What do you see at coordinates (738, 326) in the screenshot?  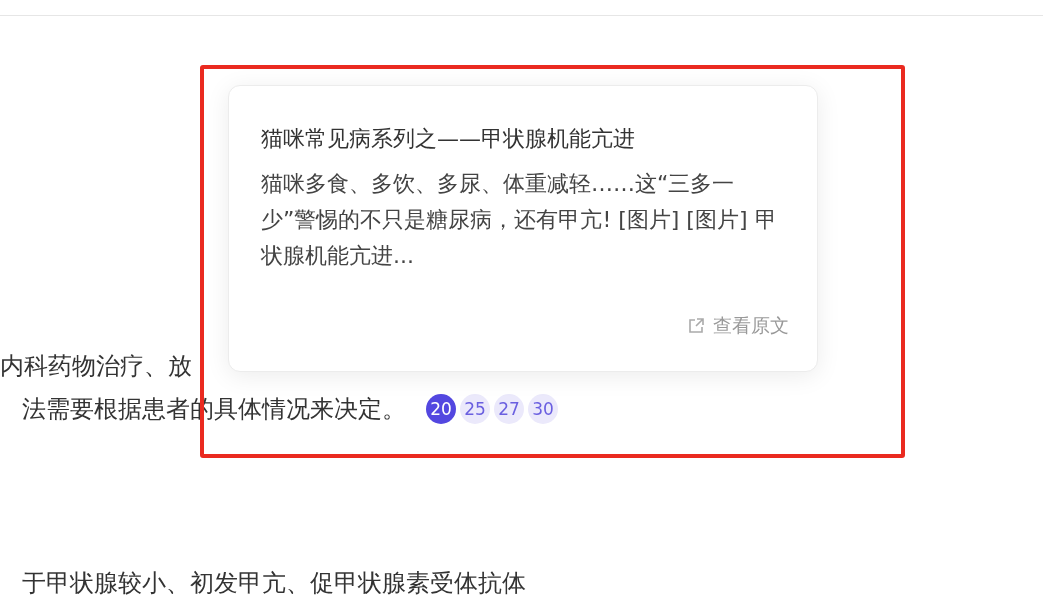 I see `view-original-link: 查看原文` at bounding box center [738, 326].